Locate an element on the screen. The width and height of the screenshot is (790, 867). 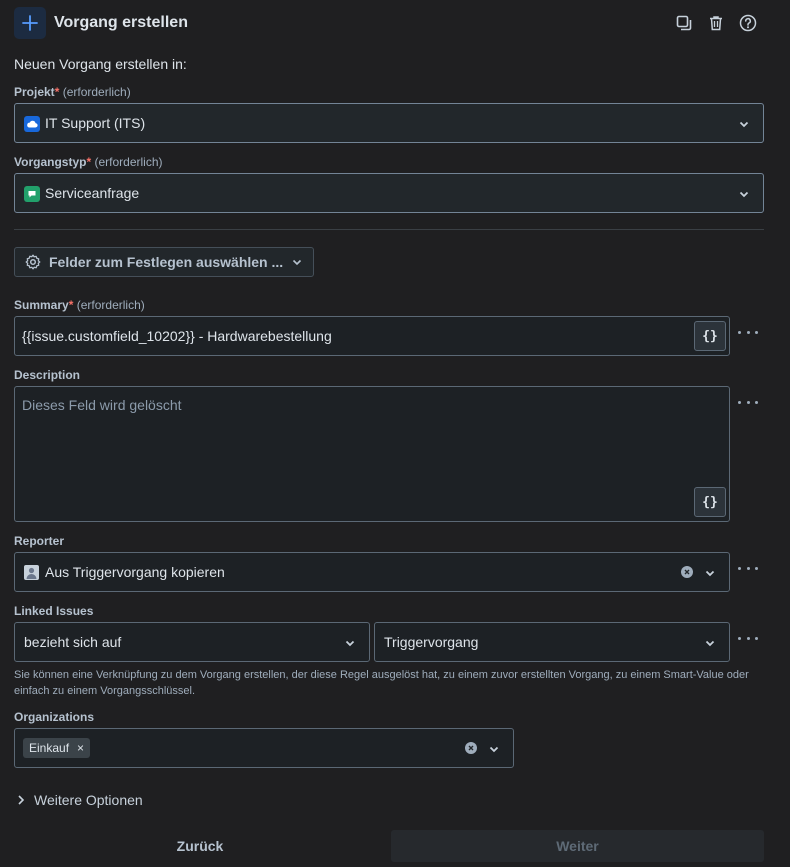
trash-icon is located at coordinates (716, 23).